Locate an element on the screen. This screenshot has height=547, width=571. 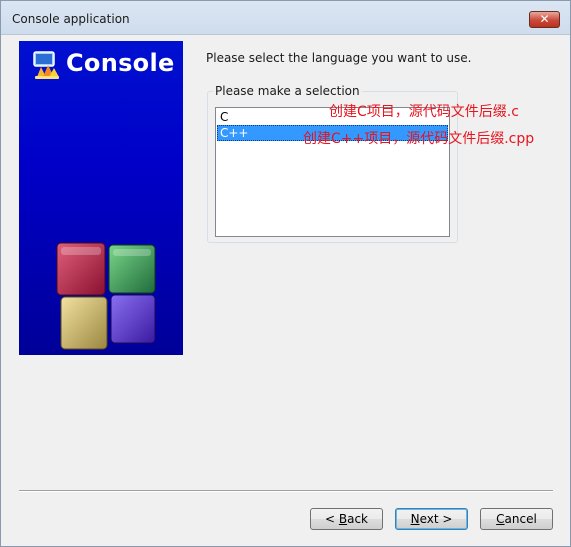
window-title: Console application is located at coordinates (71, 19).